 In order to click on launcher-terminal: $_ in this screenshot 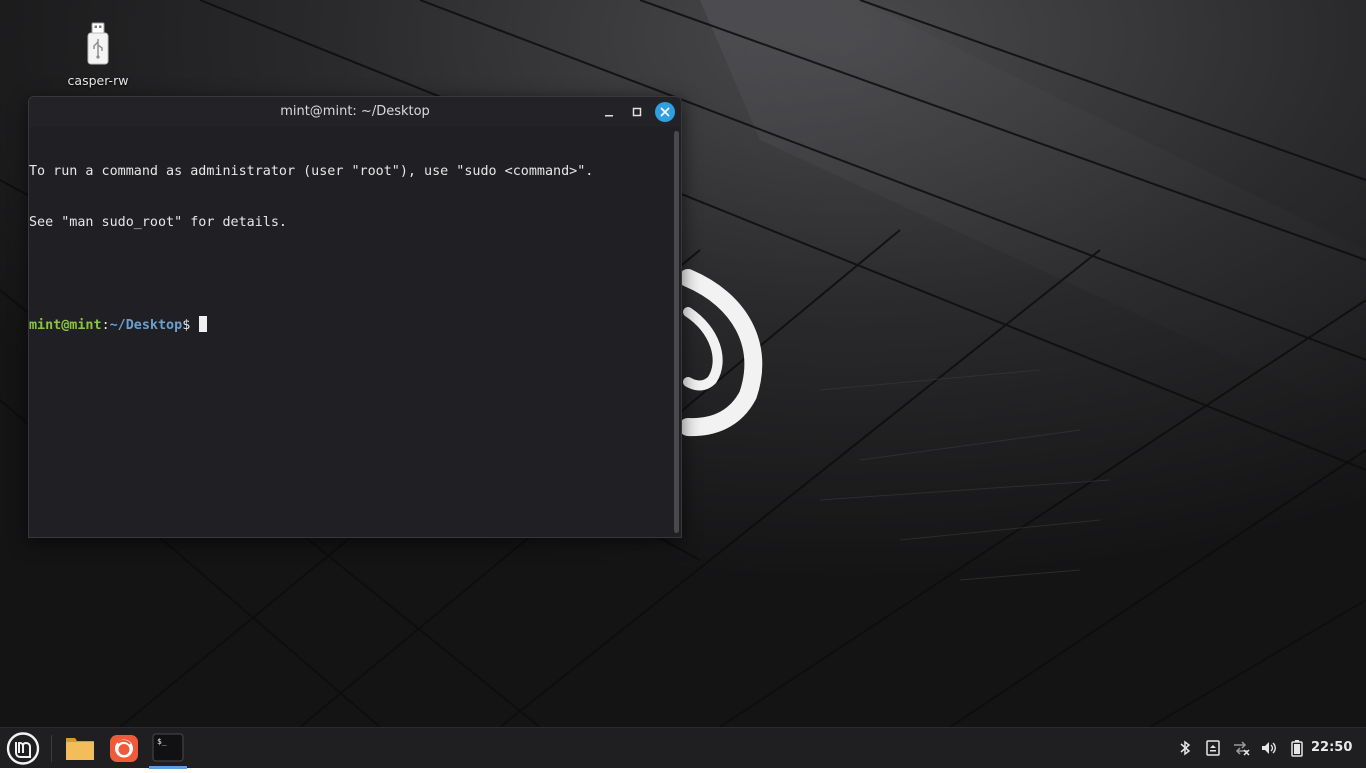, I will do `click(168, 748)`.